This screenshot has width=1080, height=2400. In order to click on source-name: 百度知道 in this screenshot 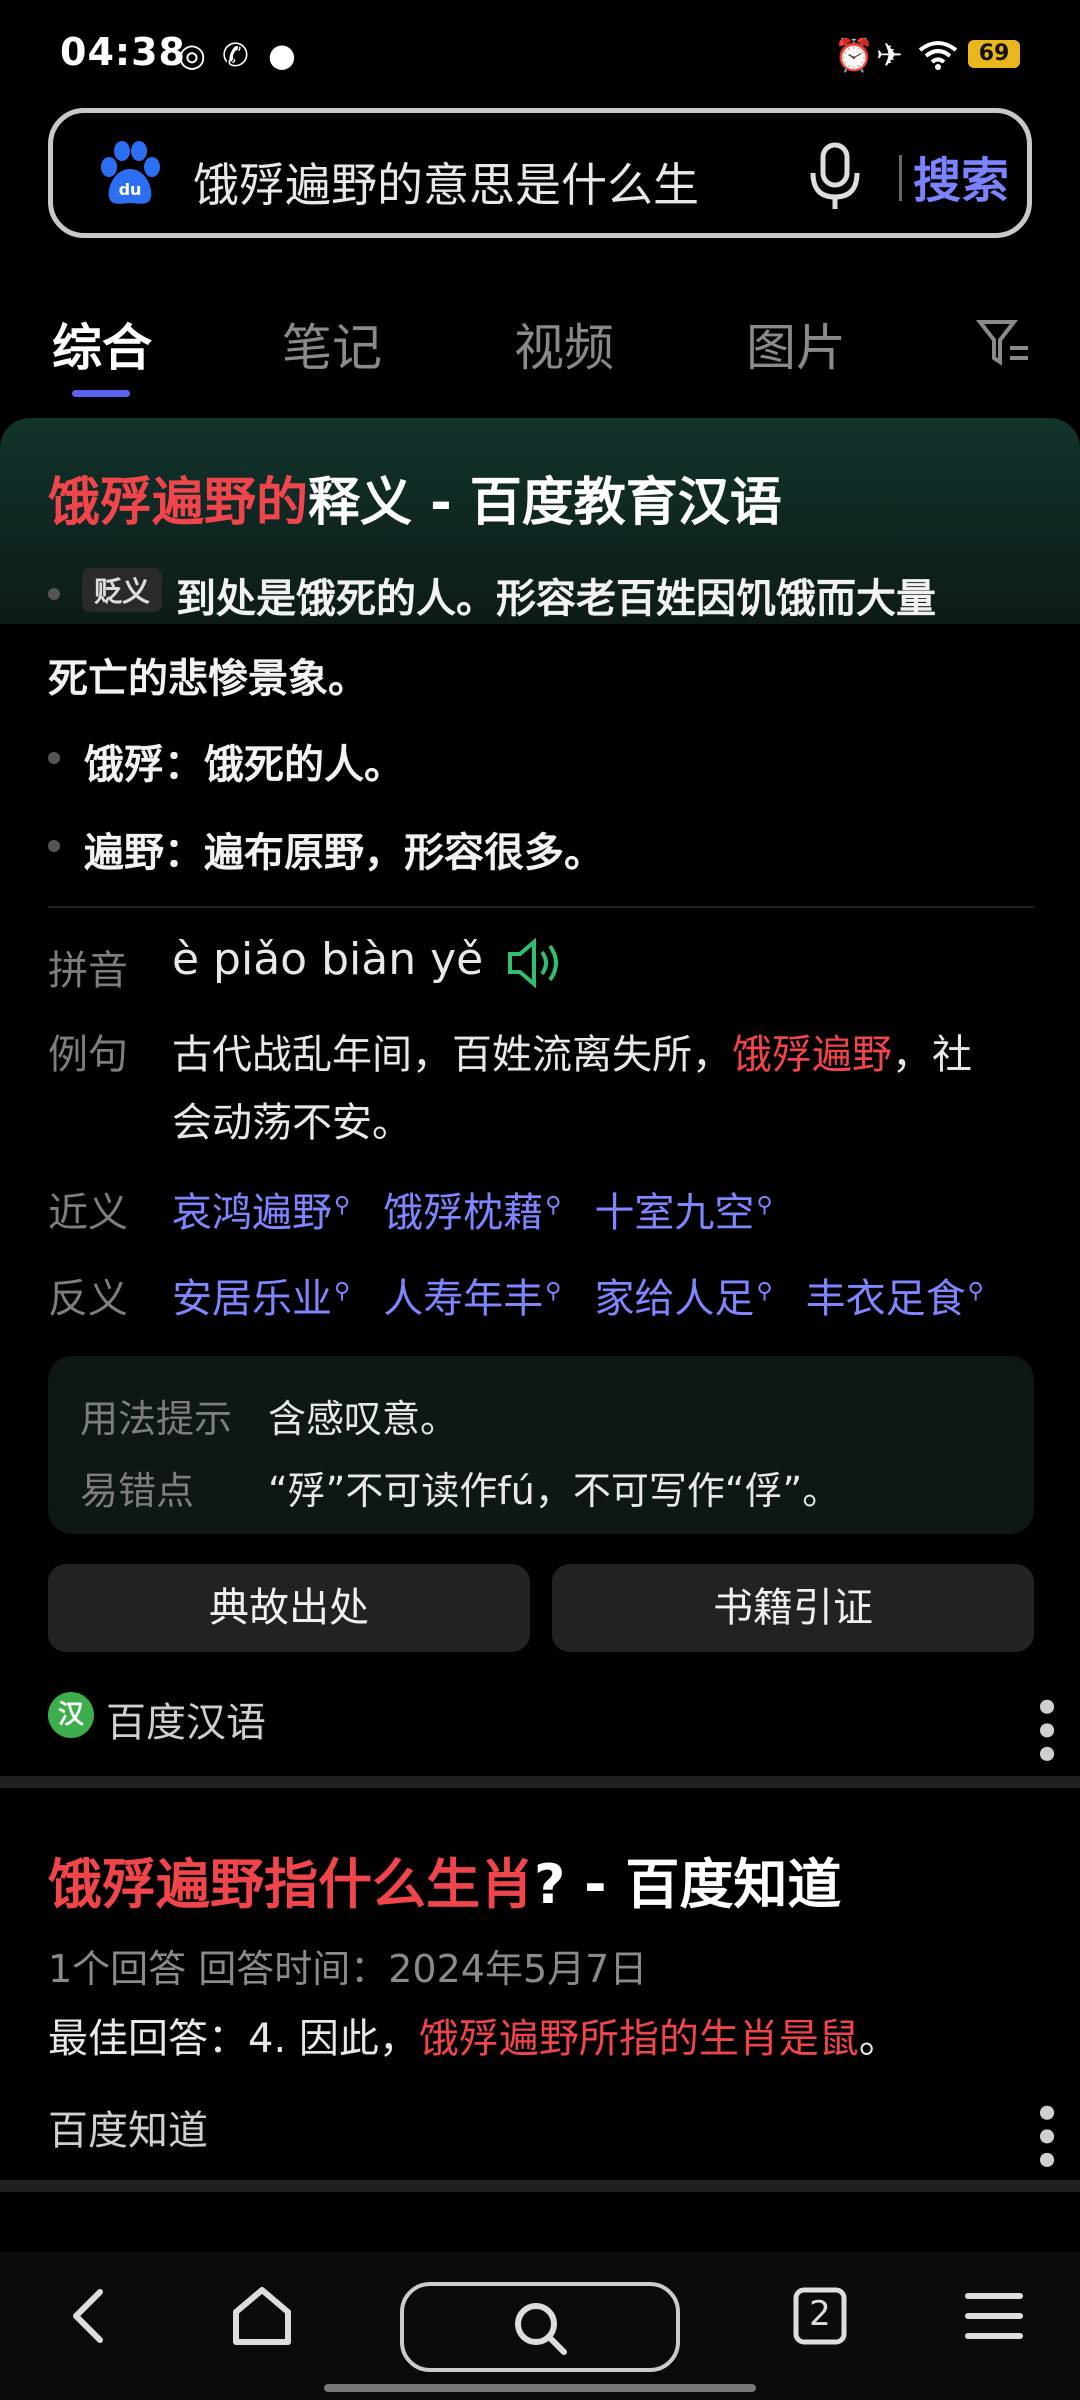, I will do `click(128, 2127)`.